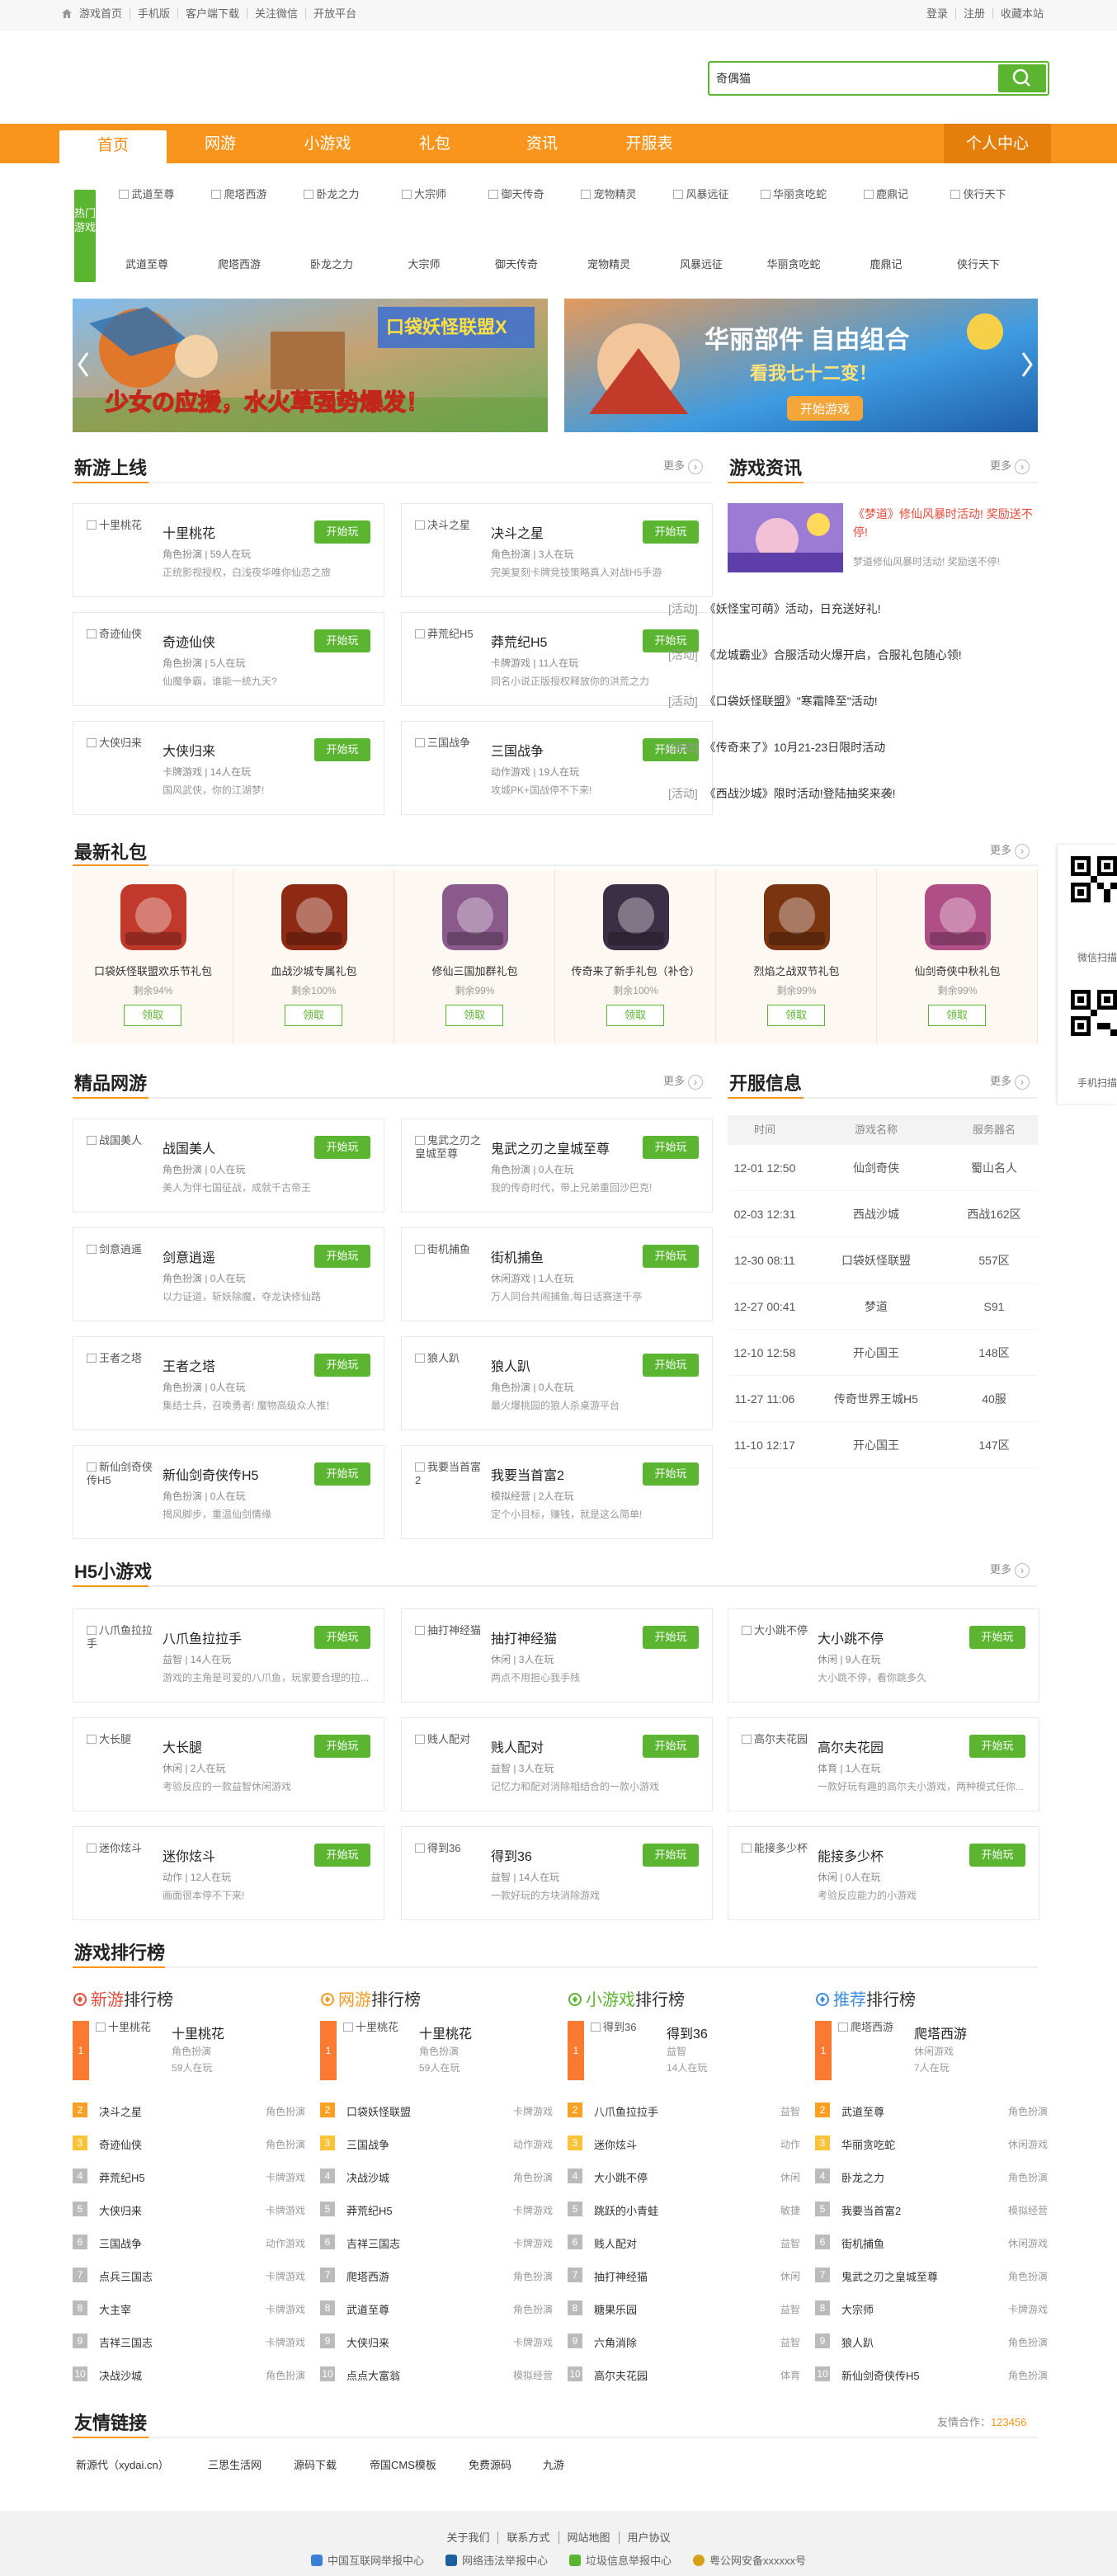  What do you see at coordinates (334, 14) in the screenshot?
I see `top-link-open: 开放平台` at bounding box center [334, 14].